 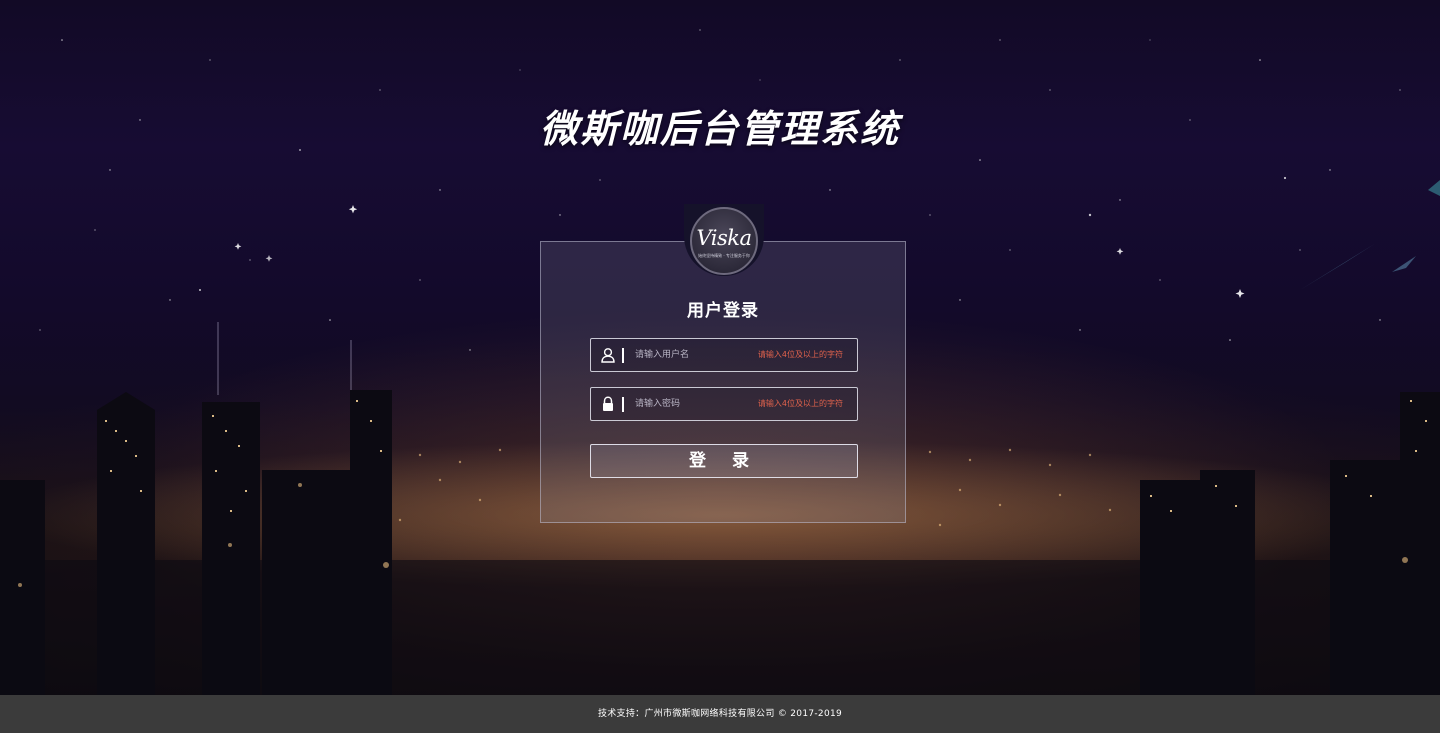 What do you see at coordinates (690, 355) in the screenshot?
I see `username-input` at bounding box center [690, 355].